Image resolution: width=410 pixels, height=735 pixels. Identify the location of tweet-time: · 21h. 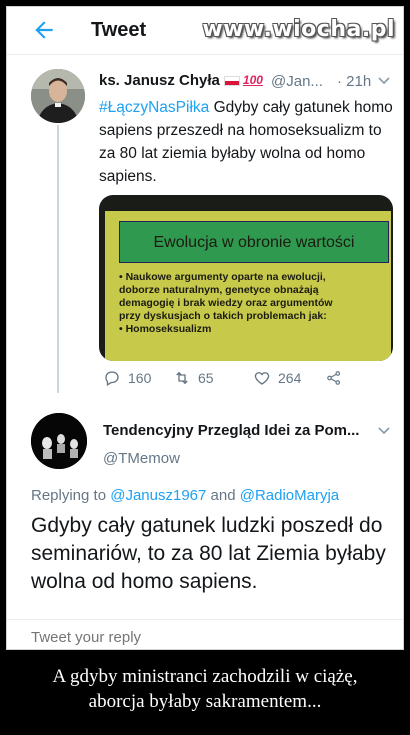
(354, 81).